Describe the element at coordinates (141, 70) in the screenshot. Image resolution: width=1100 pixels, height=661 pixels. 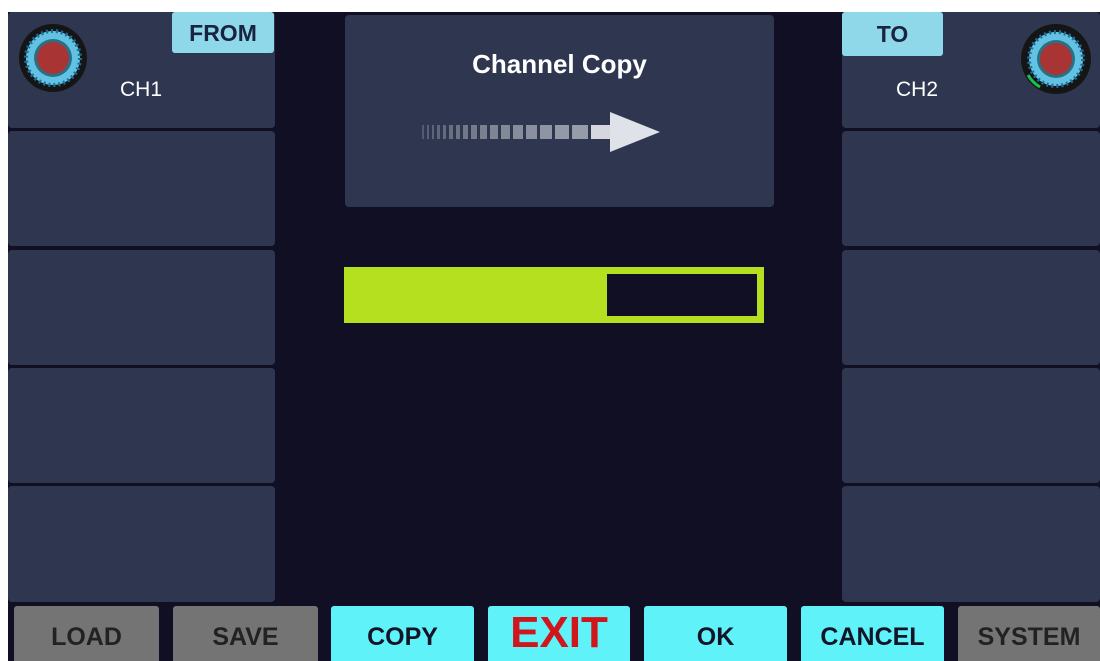
I see `source-channel-slot-1: FROM CH1` at that location.